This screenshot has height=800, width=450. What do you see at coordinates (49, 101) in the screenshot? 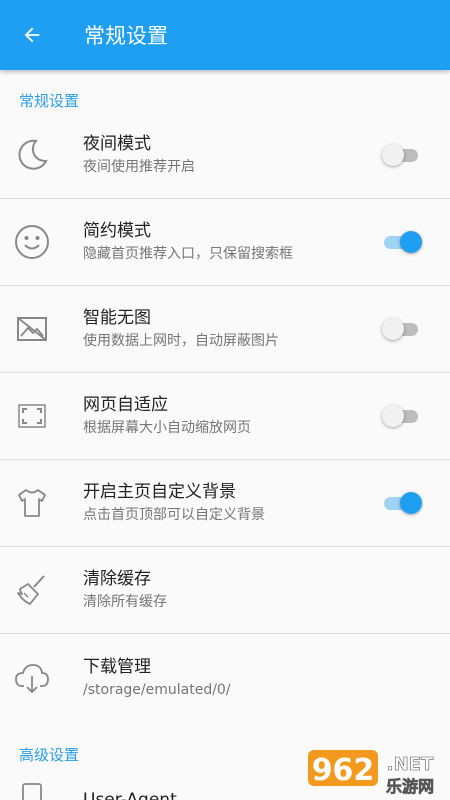
I see `section-header-general: 常规设置` at bounding box center [49, 101].